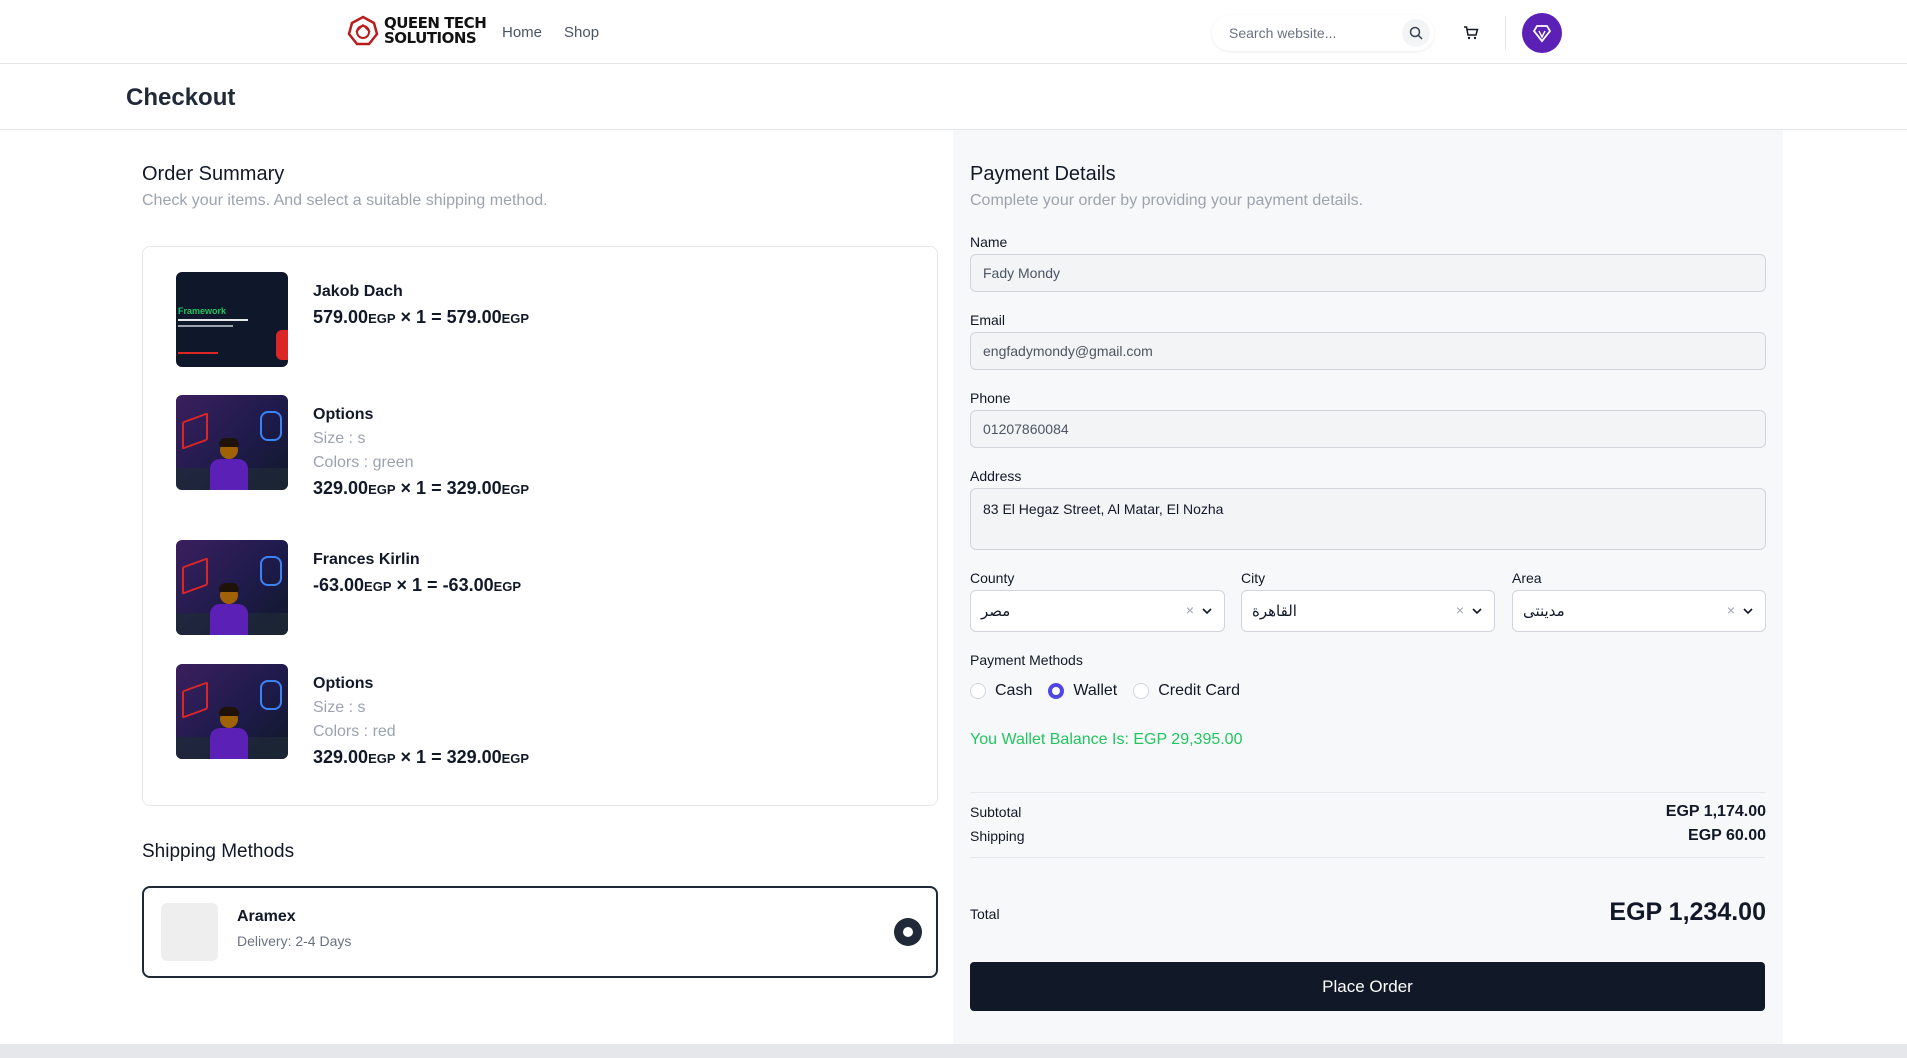 The image size is (1907, 1058). What do you see at coordinates (1715, 811) in the screenshot?
I see `subtotal-value: EGP 1,174.00` at bounding box center [1715, 811].